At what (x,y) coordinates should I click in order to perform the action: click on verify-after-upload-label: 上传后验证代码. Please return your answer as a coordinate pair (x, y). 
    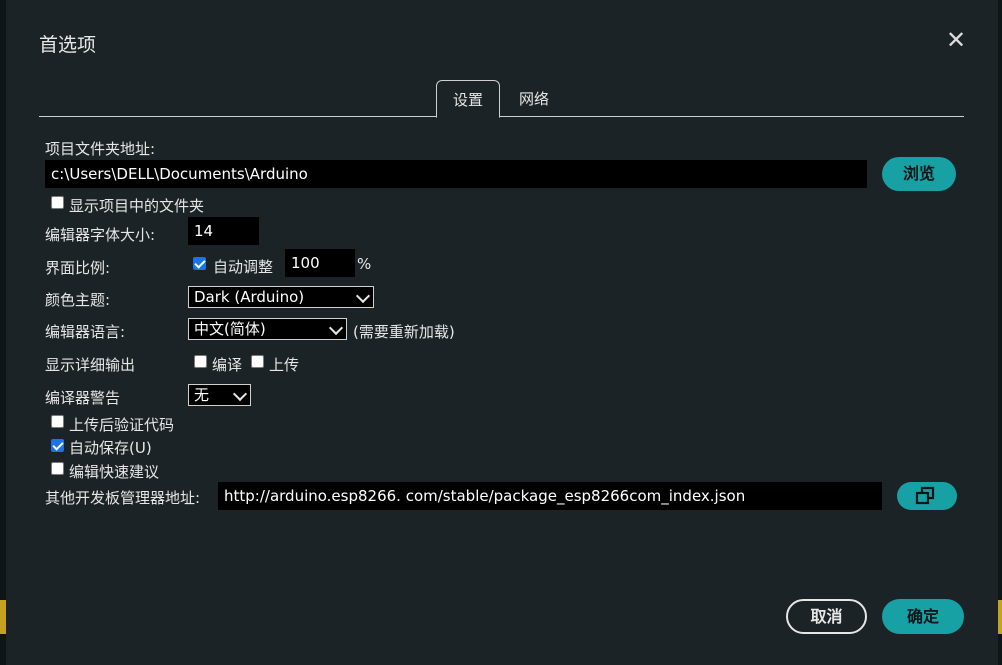
    Looking at the image, I should click on (122, 425).